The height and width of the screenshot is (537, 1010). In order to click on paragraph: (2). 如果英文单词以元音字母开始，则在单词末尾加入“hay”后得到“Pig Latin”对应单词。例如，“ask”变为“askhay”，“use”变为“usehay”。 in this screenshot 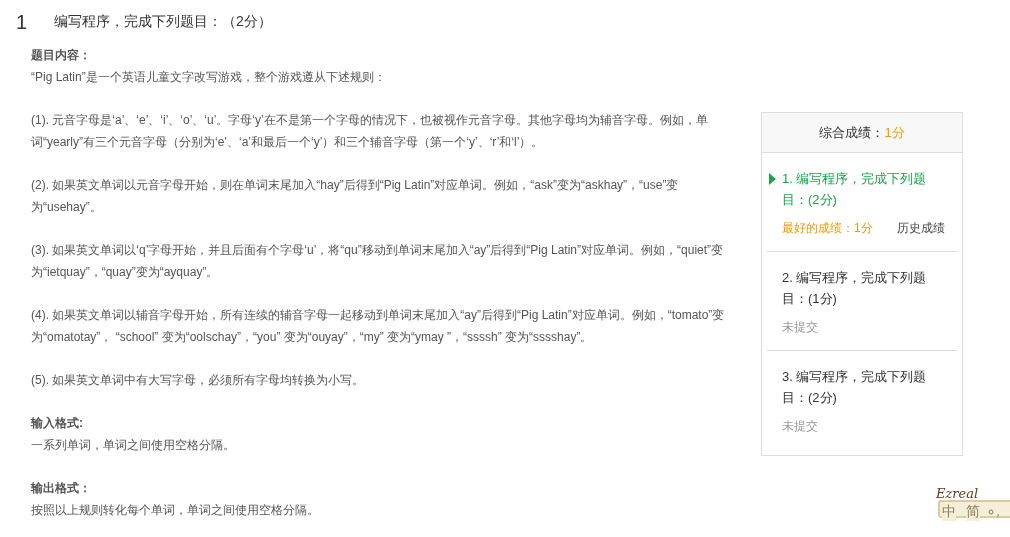, I will do `click(355, 196)`.